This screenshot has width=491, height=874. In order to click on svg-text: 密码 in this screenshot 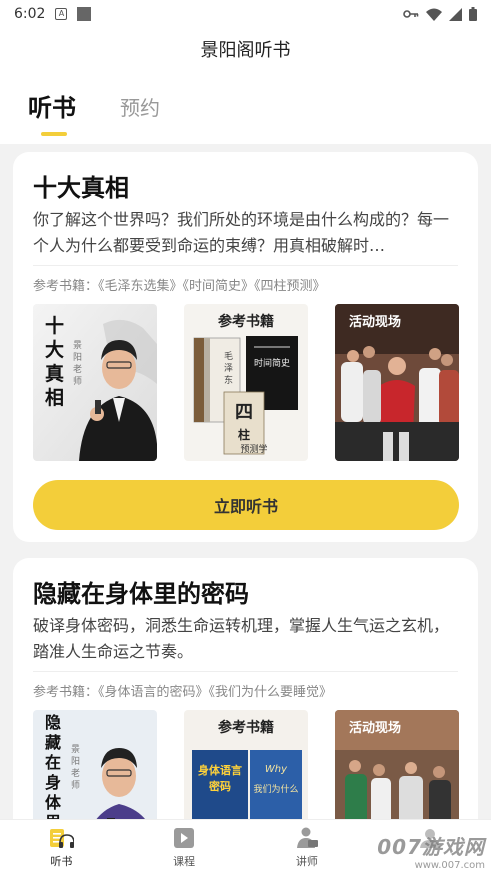, I will do `click(220, 786)`.